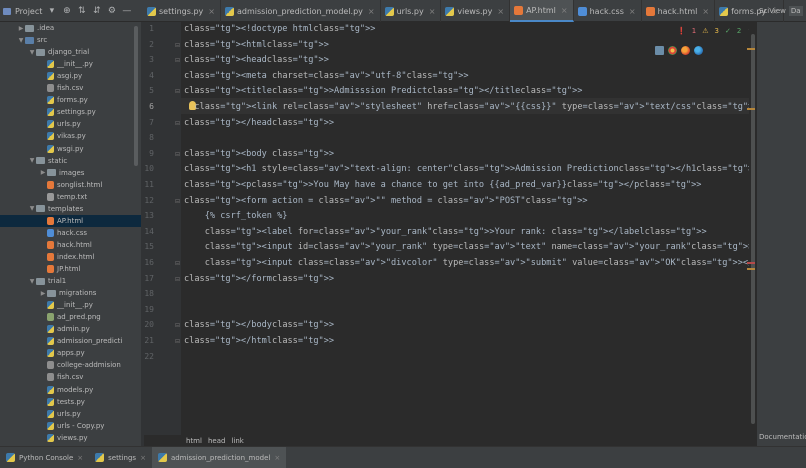  Describe the element at coordinates (194, 441) in the screenshot. I see `breadcrumb-item: html` at that location.